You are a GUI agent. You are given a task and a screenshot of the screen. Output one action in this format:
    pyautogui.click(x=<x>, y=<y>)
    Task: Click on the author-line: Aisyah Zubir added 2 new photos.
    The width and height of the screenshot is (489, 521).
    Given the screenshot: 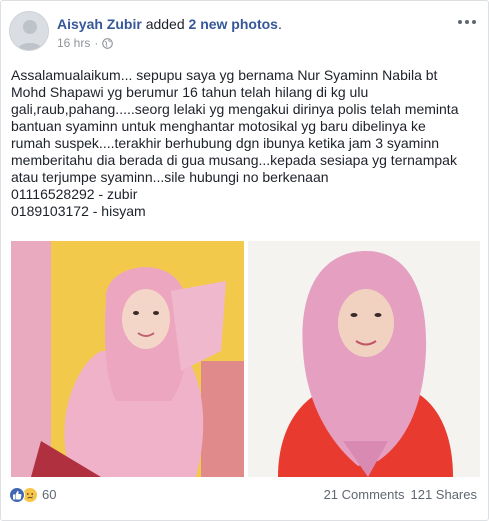 What is the action you would take?
    pyautogui.click(x=169, y=24)
    